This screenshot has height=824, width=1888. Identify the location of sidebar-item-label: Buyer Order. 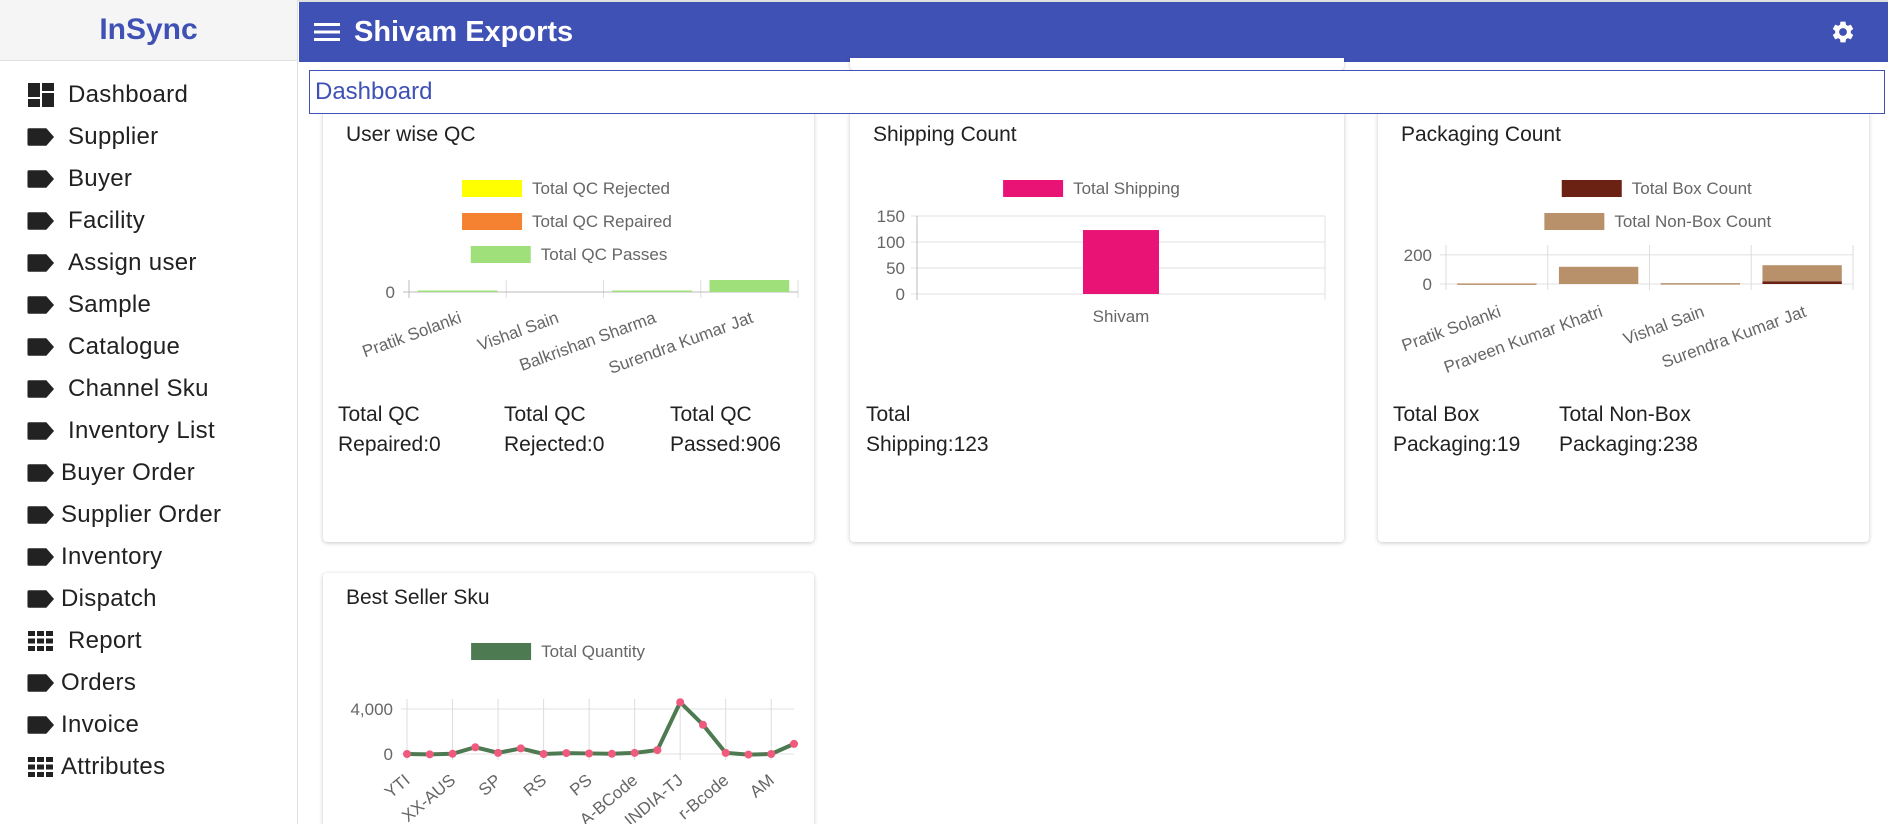
(128, 472).